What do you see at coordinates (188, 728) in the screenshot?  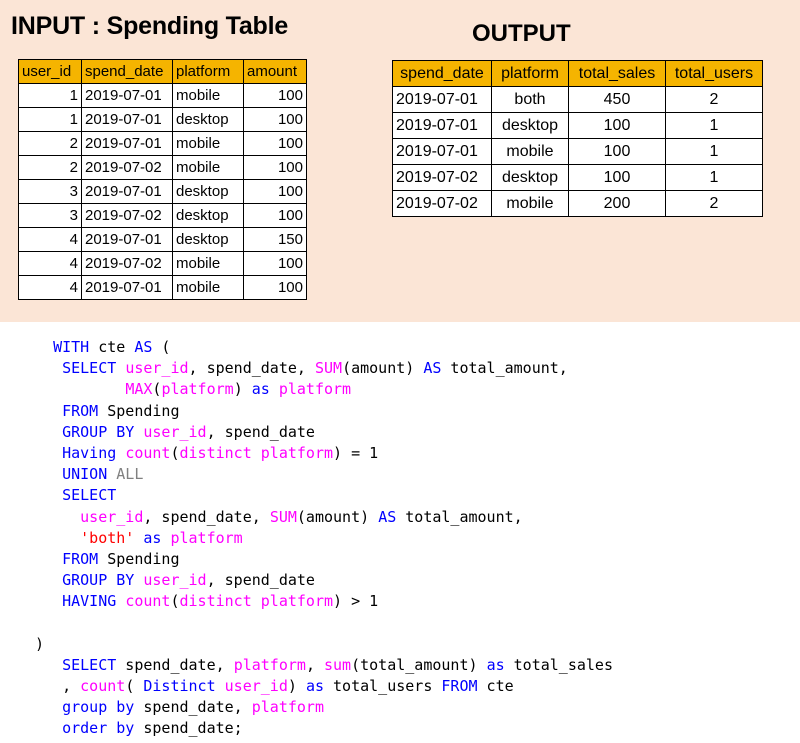 I see `code-token: spend_date;` at bounding box center [188, 728].